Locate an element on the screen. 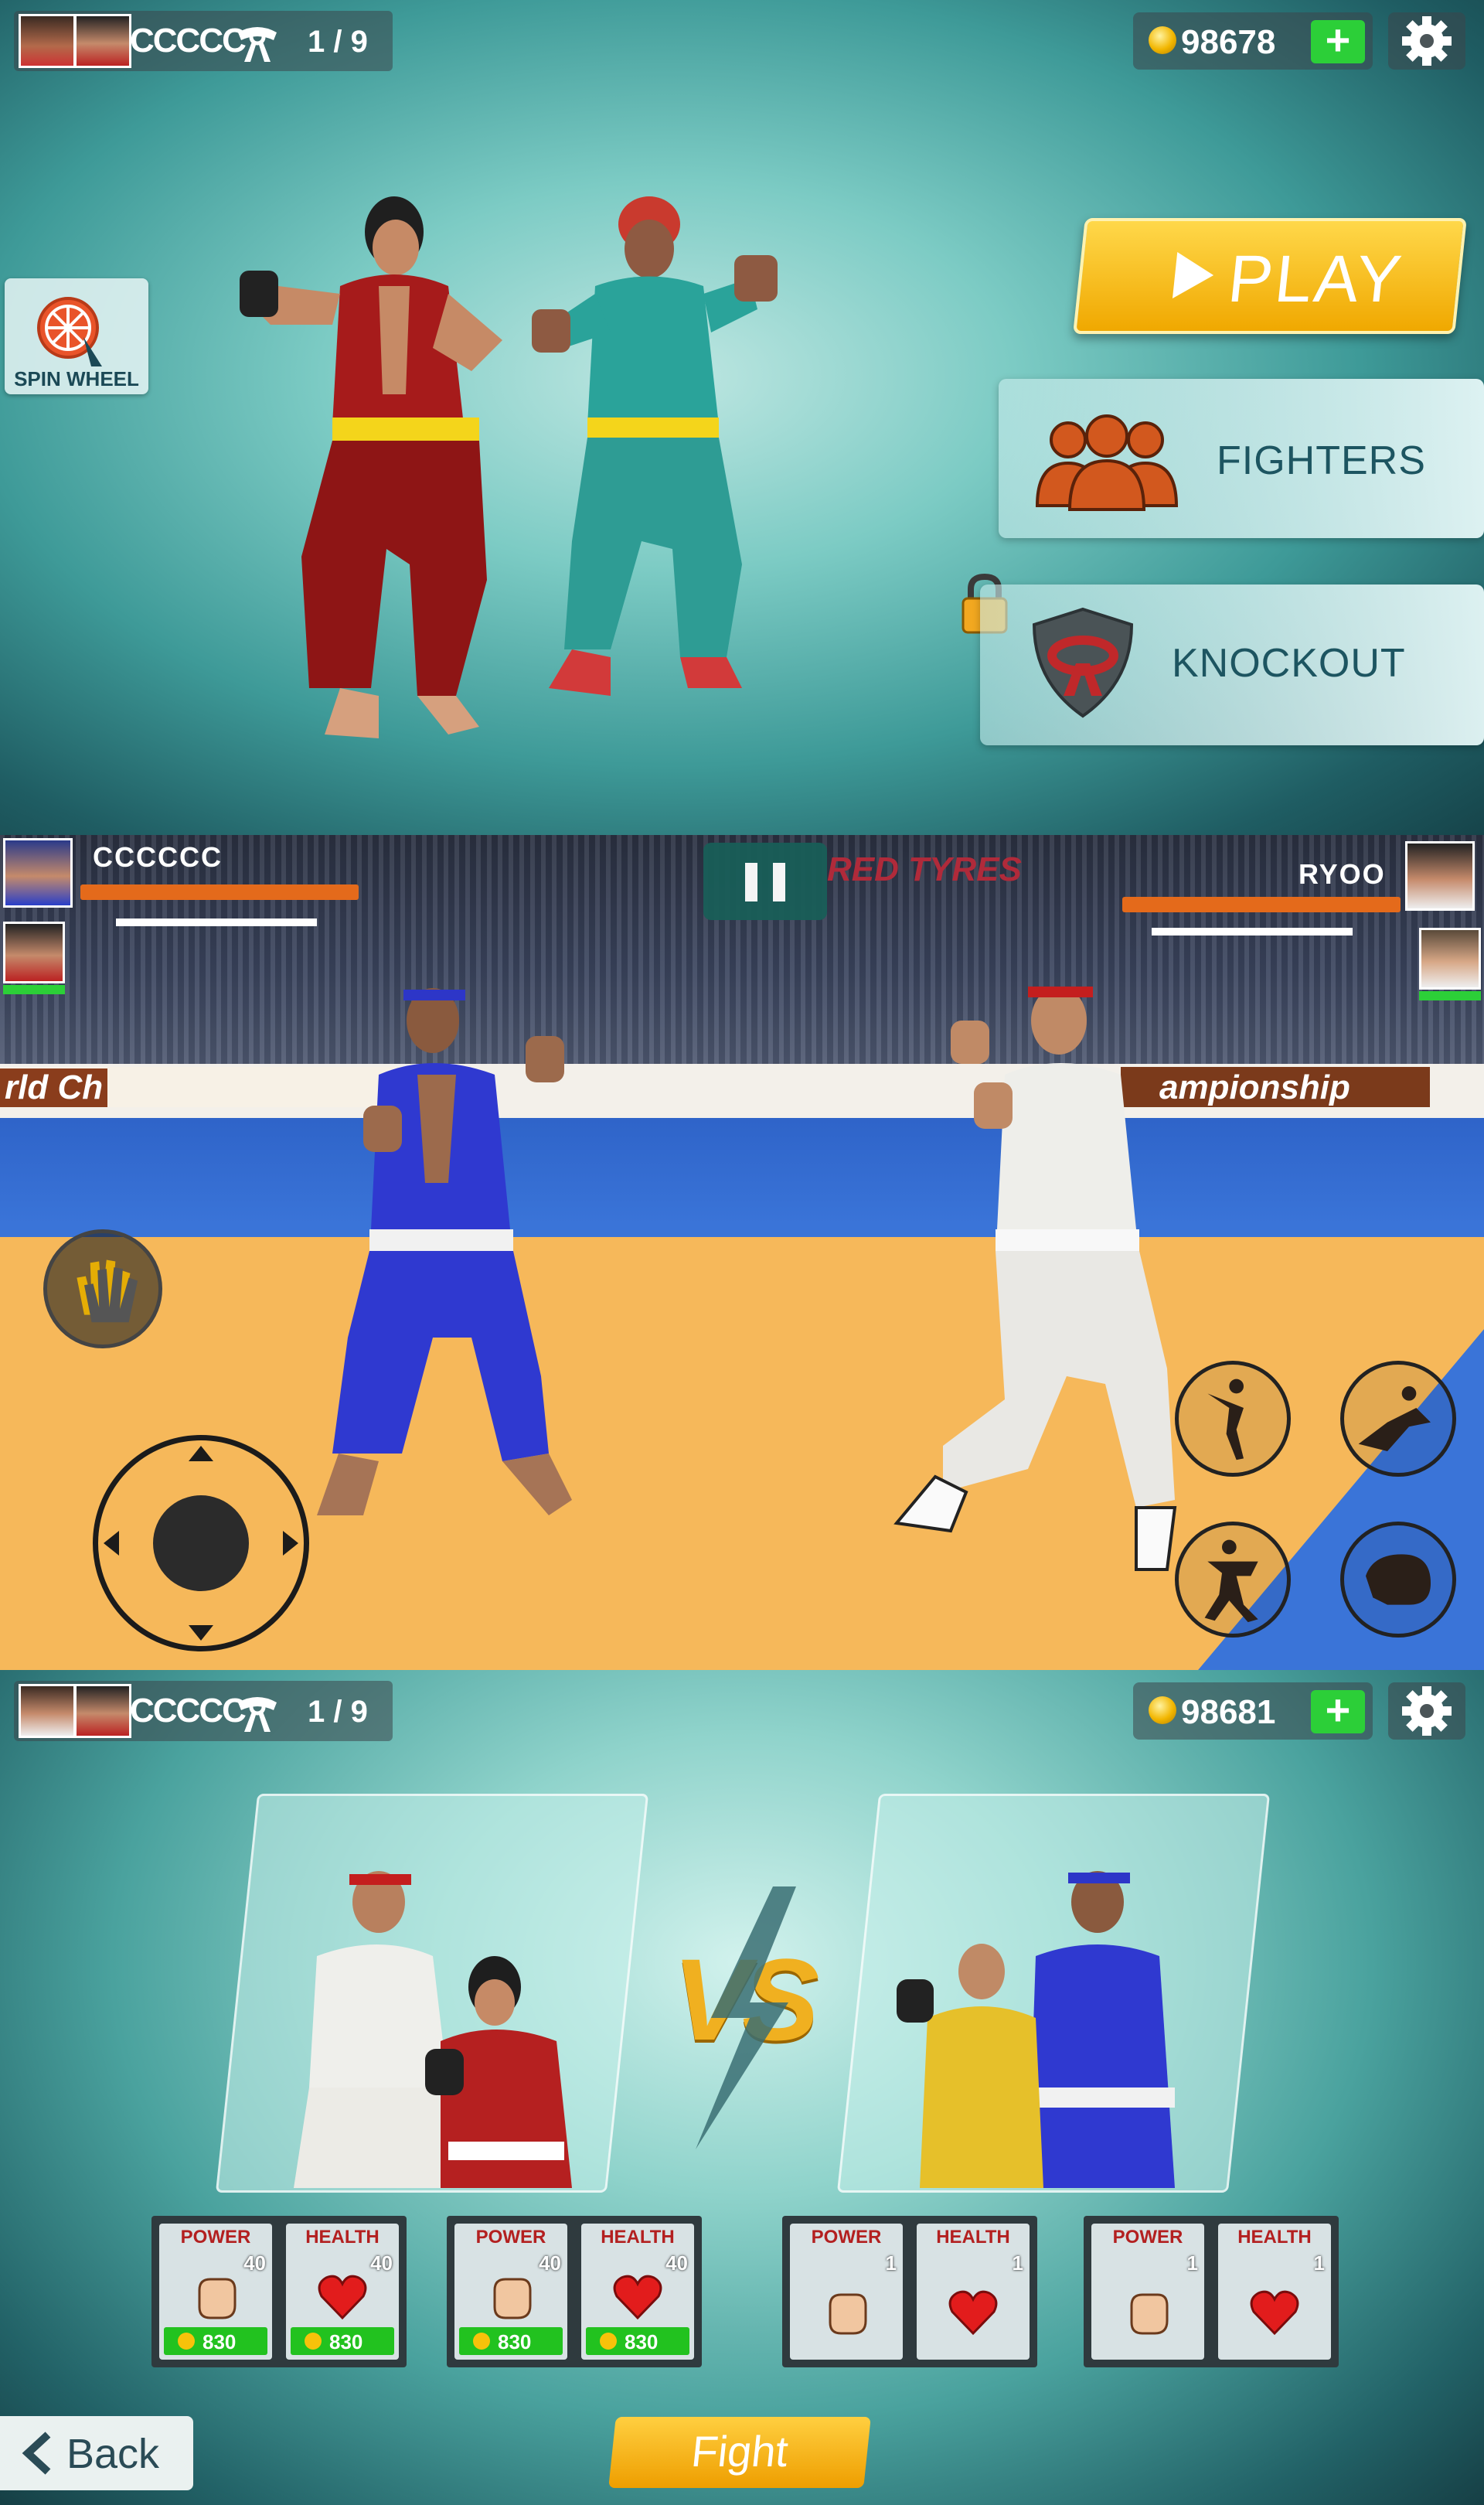 This screenshot has width=1484, height=2505. knockout-button: KNOCKOUT is located at coordinates (1232, 664).